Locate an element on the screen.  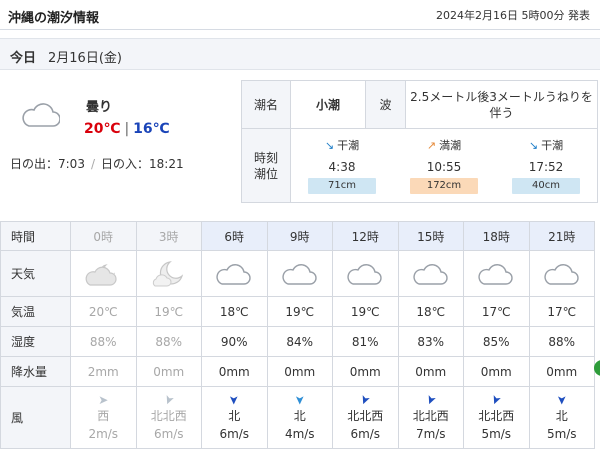
page-title: 沖縄の潮汐情報 is located at coordinates (54, 18).